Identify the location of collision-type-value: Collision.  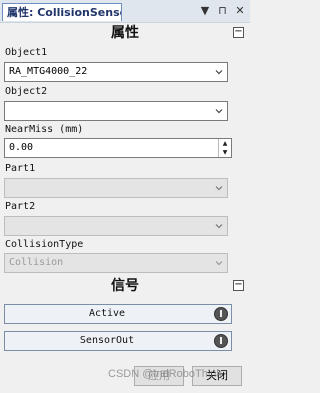
(36, 262).